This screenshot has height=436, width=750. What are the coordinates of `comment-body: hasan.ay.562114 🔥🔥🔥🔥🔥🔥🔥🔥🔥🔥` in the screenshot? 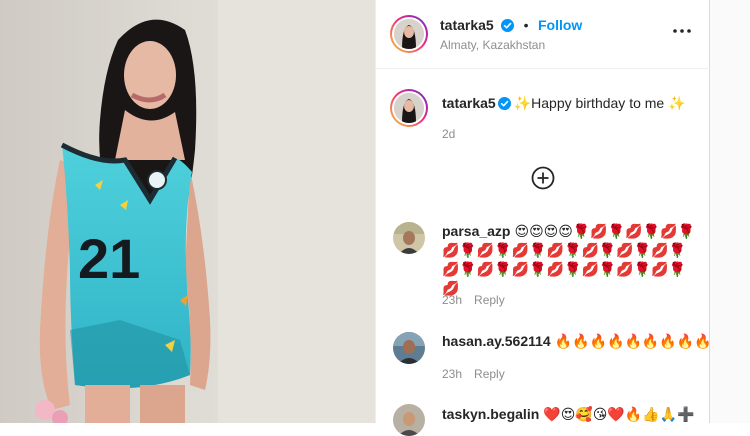 It's located at (585, 341).